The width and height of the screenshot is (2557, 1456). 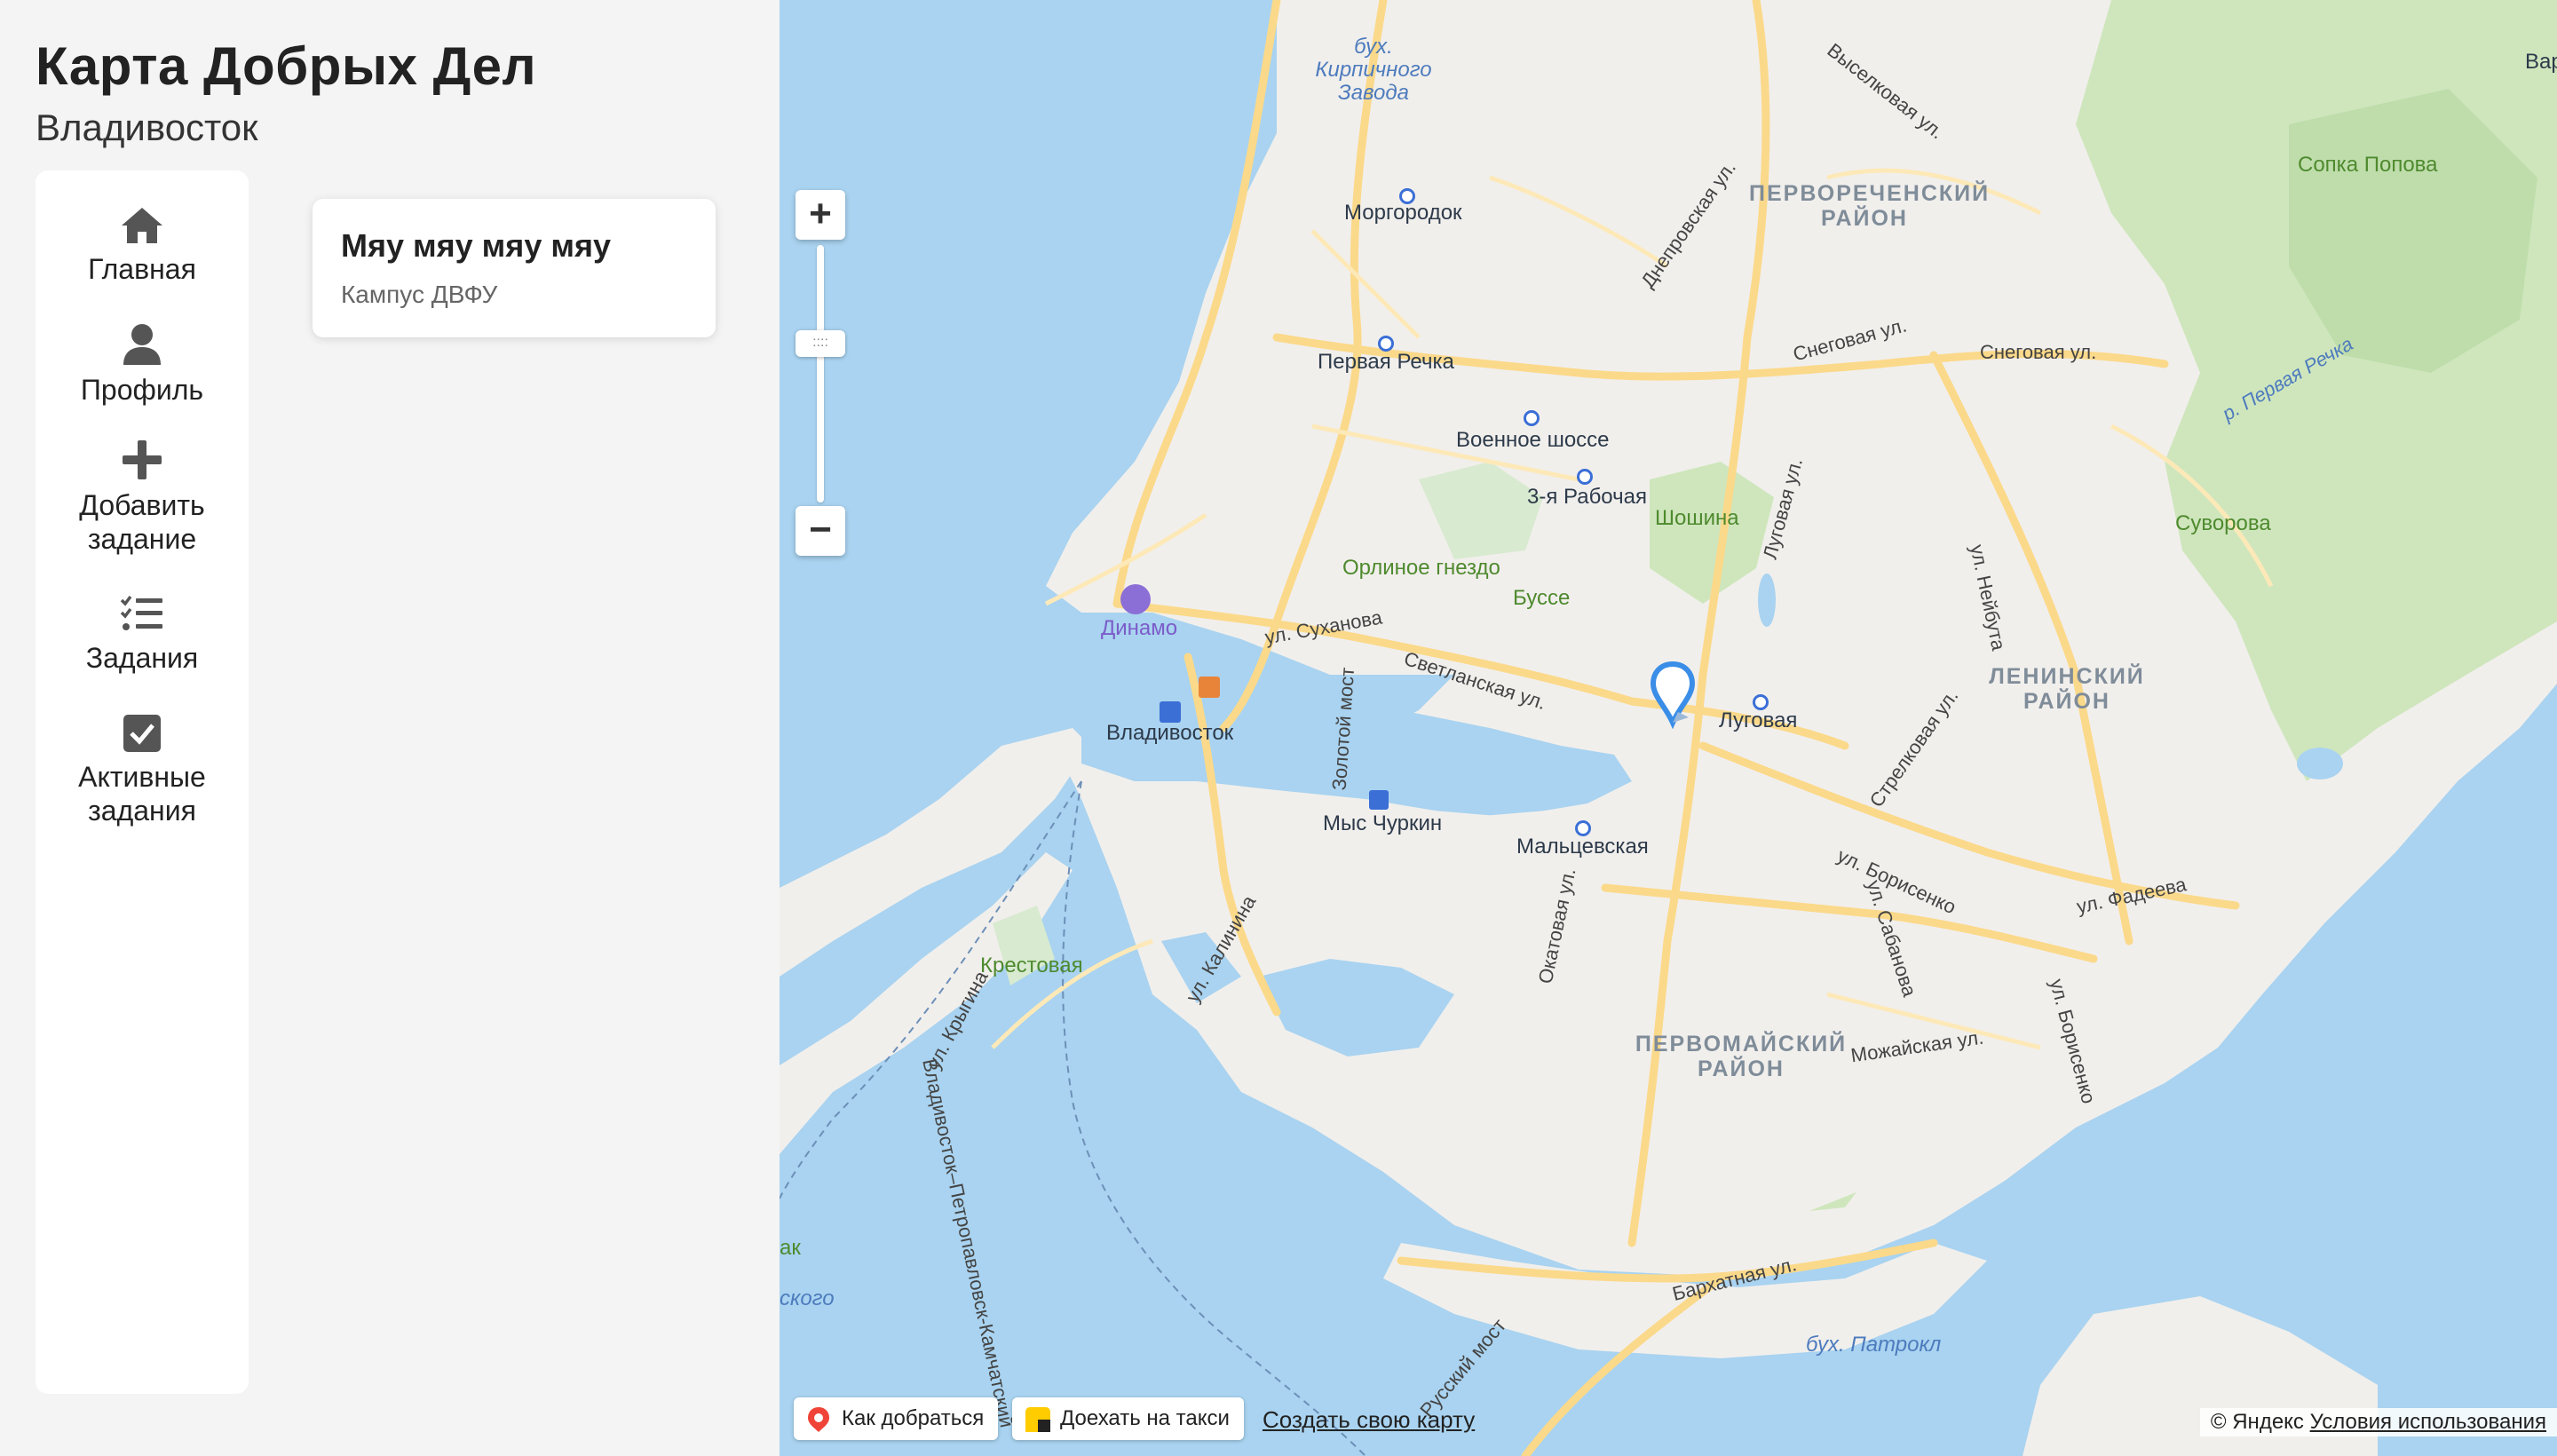 What do you see at coordinates (1379, 800) in the screenshot?
I see `ferry-icon` at bounding box center [1379, 800].